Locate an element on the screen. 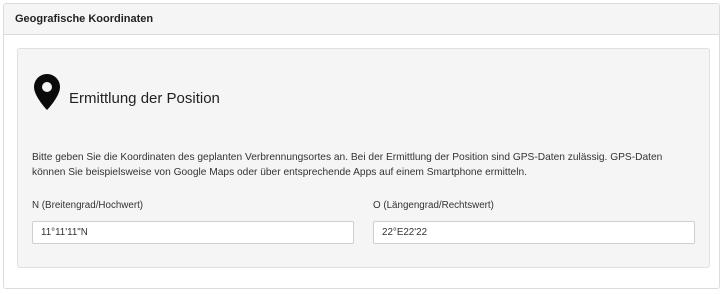 This screenshot has width=724, height=294. latitude-field: N (Breitengrad/Hochwert) is located at coordinates (193, 221).